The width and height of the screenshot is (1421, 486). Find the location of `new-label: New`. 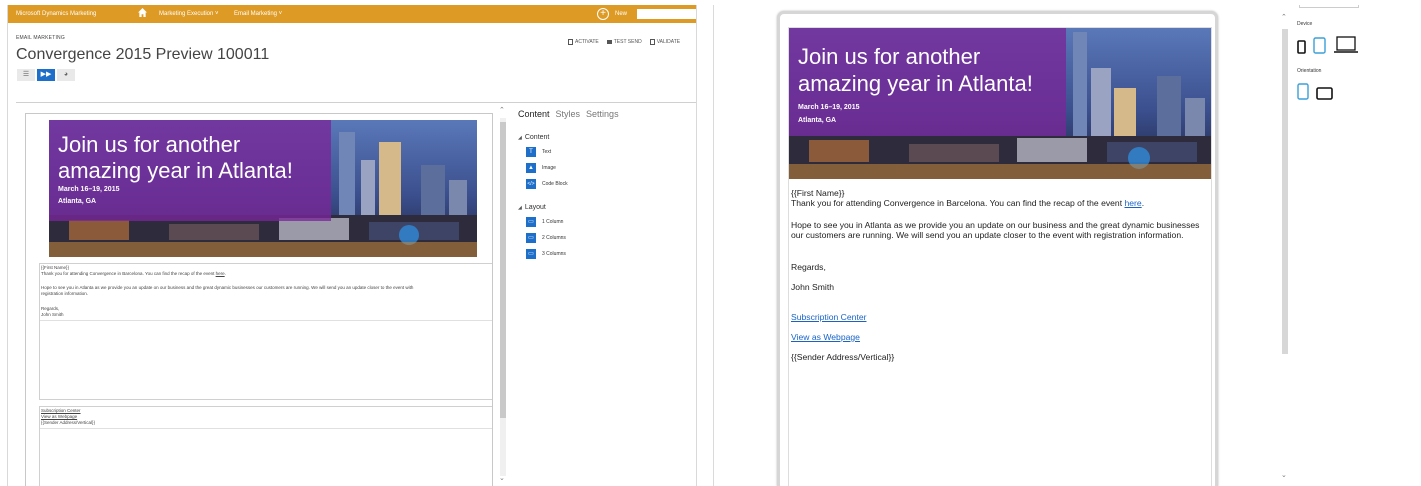

new-label: New is located at coordinates (621, 14).